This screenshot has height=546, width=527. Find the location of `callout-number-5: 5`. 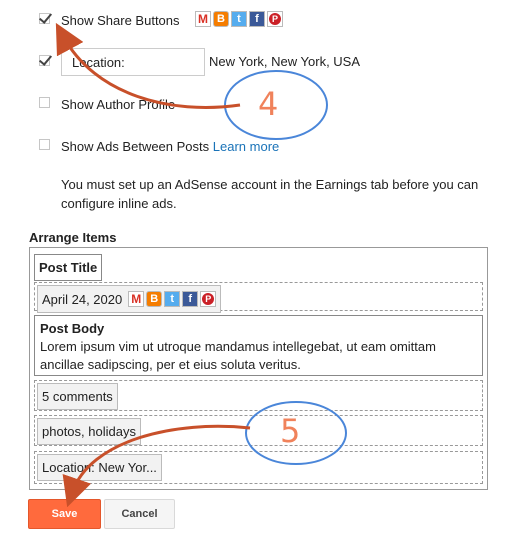

callout-number-5: 5 is located at coordinates (290, 431).